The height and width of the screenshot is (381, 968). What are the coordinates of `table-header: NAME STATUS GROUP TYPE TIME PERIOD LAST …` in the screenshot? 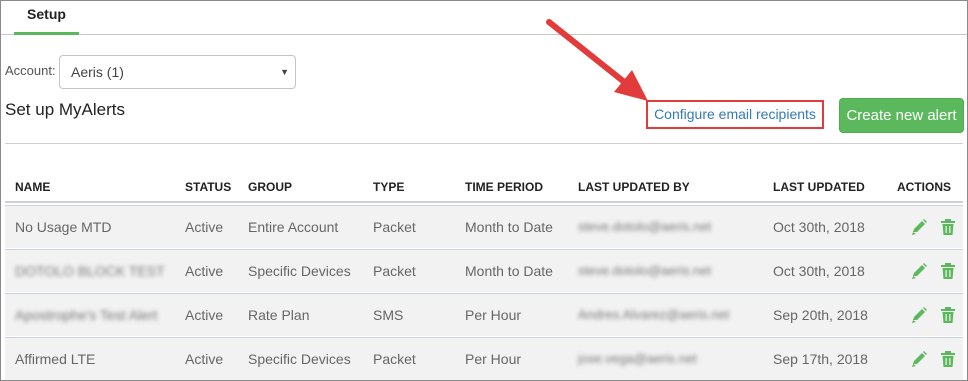 It's located at (484, 187).